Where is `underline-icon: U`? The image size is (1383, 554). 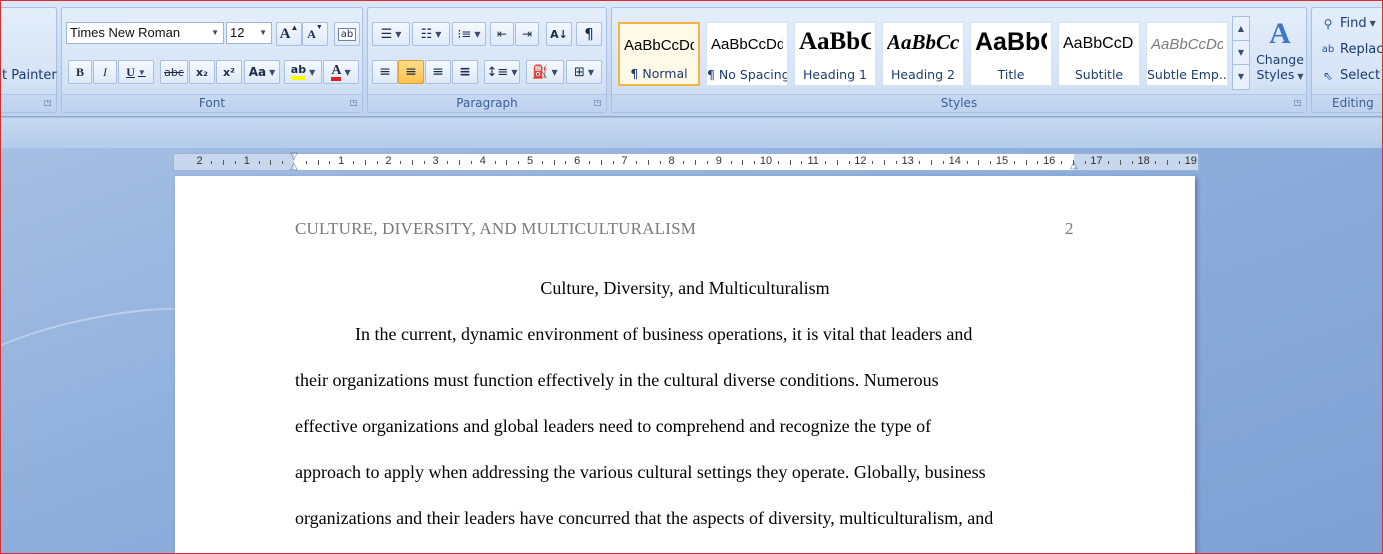 underline-icon: U is located at coordinates (130, 71).